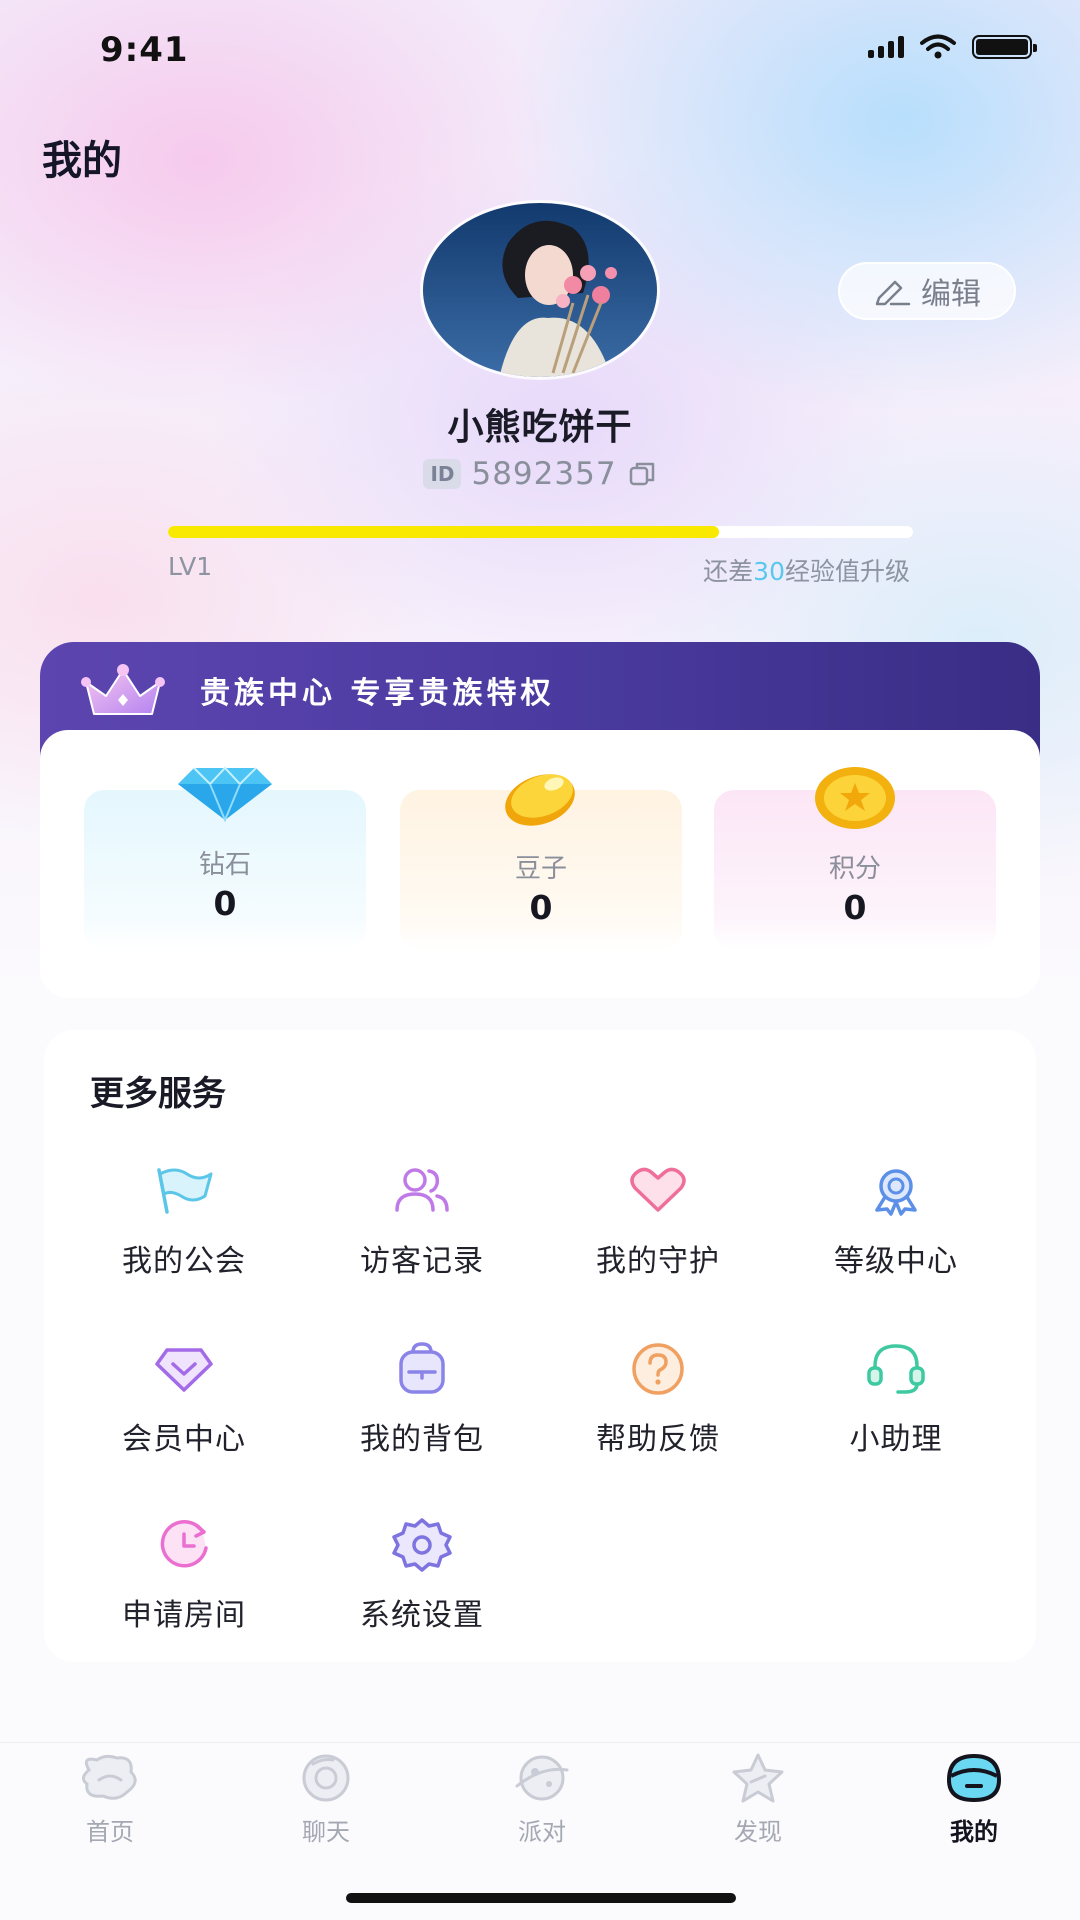 The height and width of the screenshot is (1920, 1080). Describe the element at coordinates (158, 1094) in the screenshot. I see `more-services-title: 更多服务` at that location.